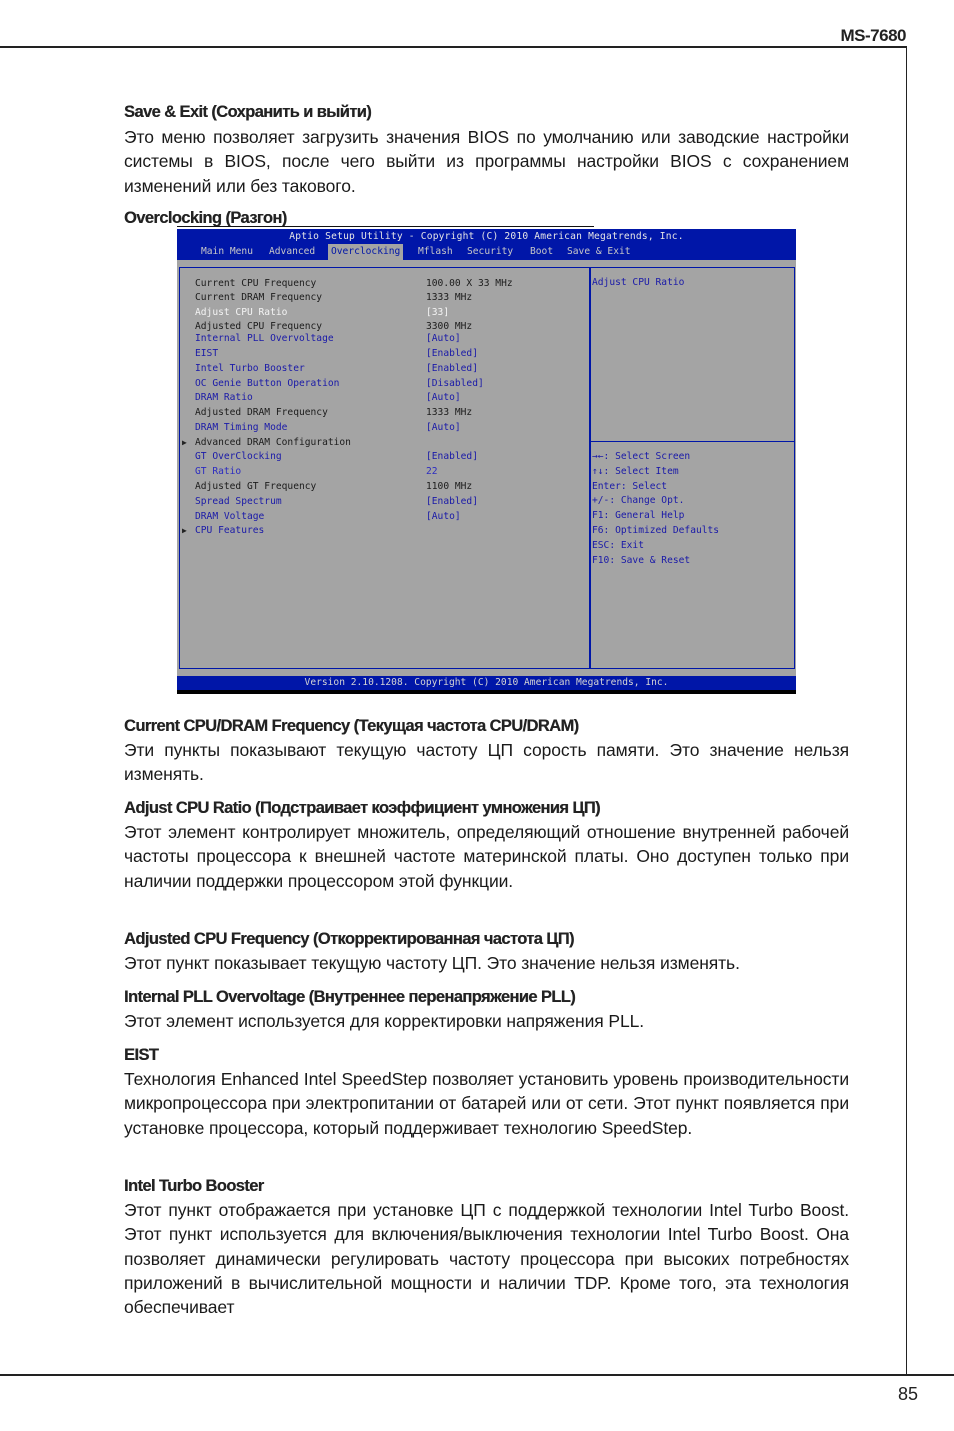 This screenshot has height=1431, width=954. I want to click on bios-help-title: Adjust CPU Ratio, so click(638, 282).